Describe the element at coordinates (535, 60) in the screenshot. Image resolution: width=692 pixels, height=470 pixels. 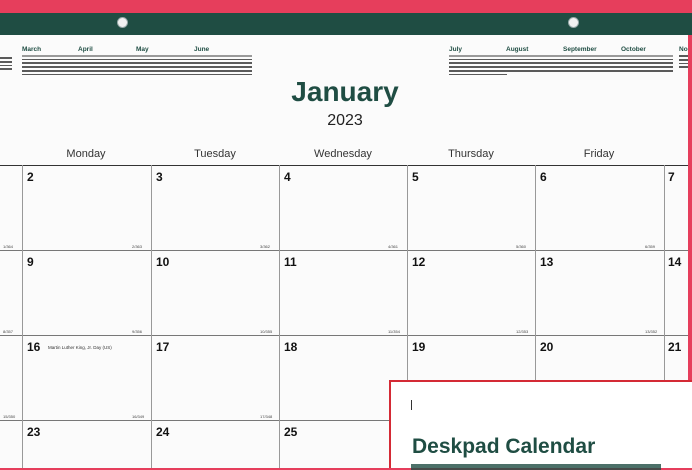
I see `mini-calendar-august: August` at that location.